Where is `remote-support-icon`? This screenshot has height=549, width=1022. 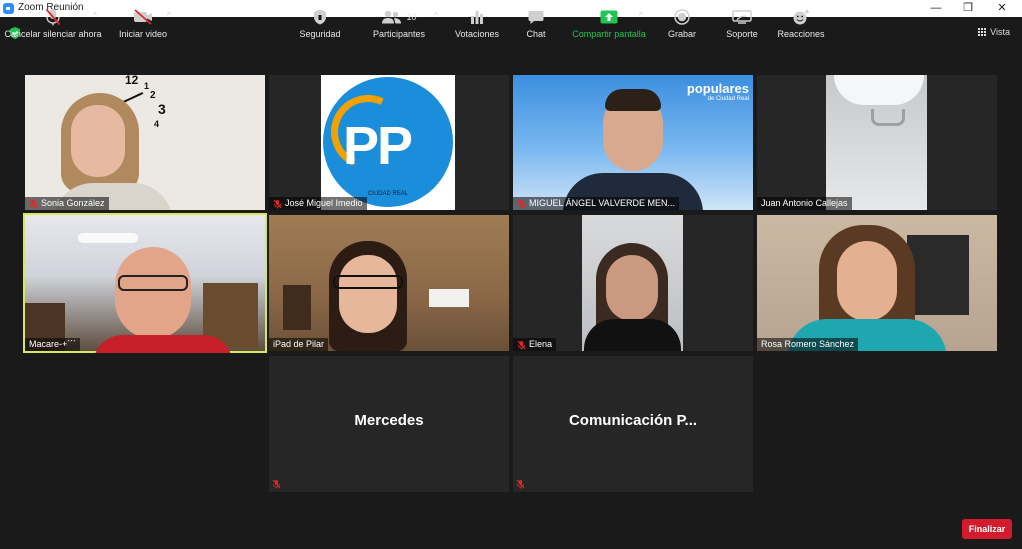 remote-support-icon is located at coordinates (742, 17).